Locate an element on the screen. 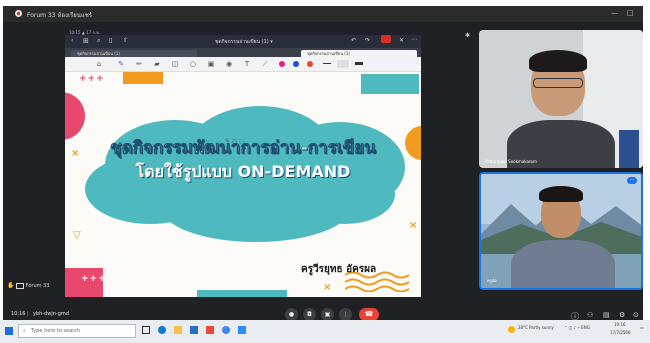 This screenshot has width=650, height=343. pink-semicircle-decoration is located at coordinates (75, 116).